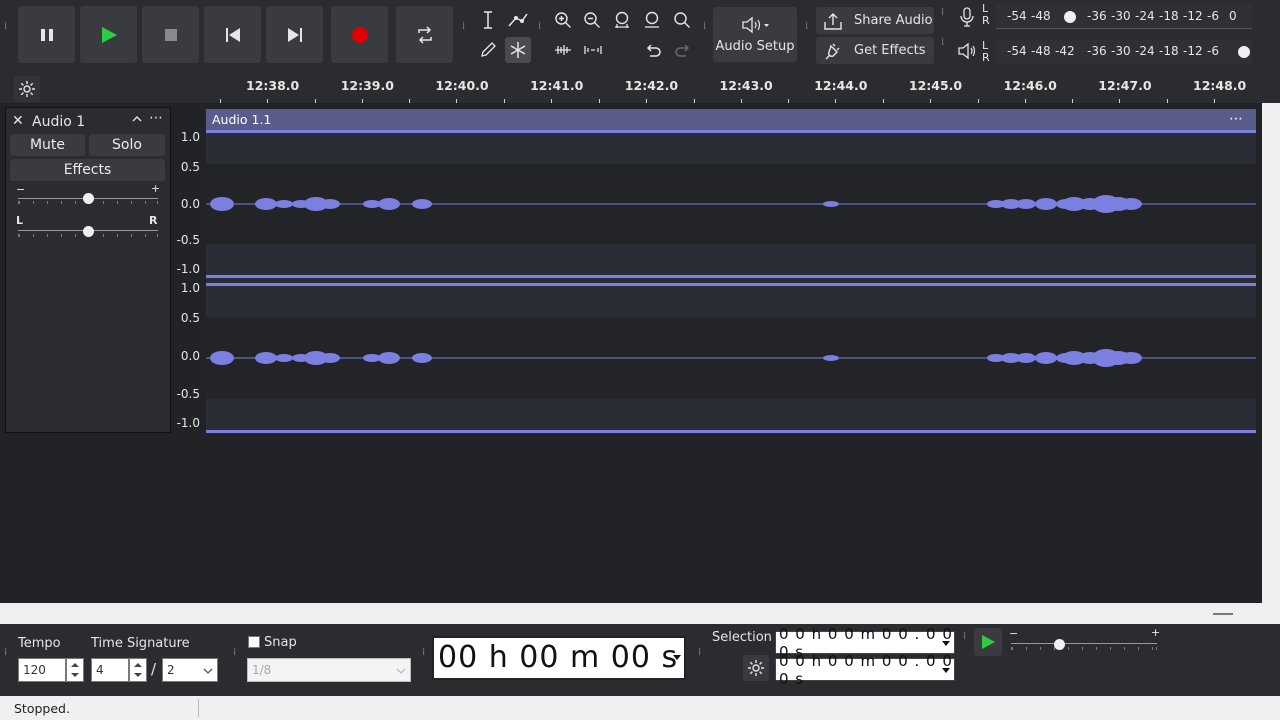 Image resolution: width=1280 pixels, height=720 pixels. What do you see at coordinates (865, 670) in the screenshot?
I see `selection-end-field: 0 0 h 0 0 m 0 0 . 0 0 0 s` at bounding box center [865, 670].